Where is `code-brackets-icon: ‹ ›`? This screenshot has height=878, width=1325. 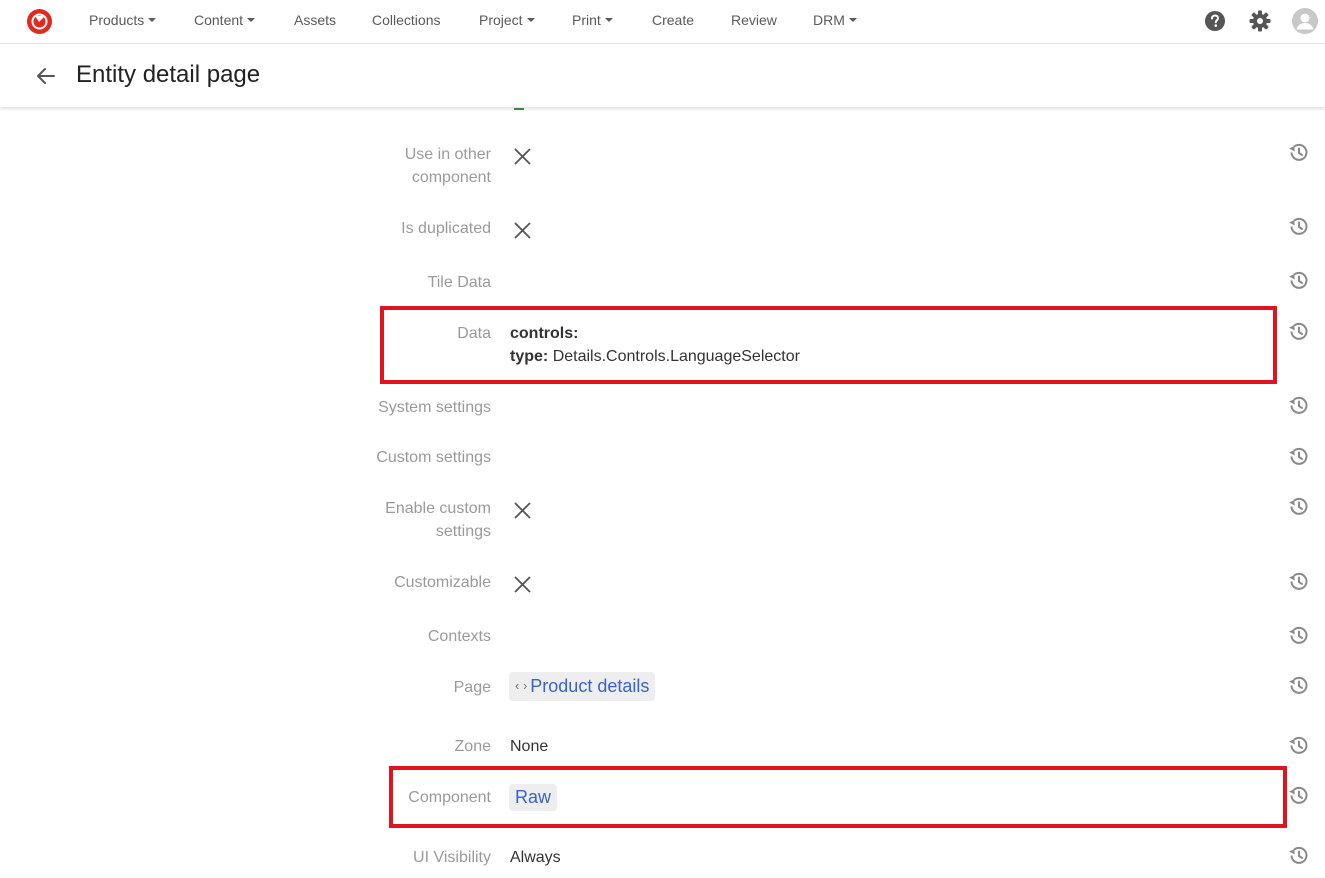 code-brackets-icon: ‹ › is located at coordinates (521, 685).